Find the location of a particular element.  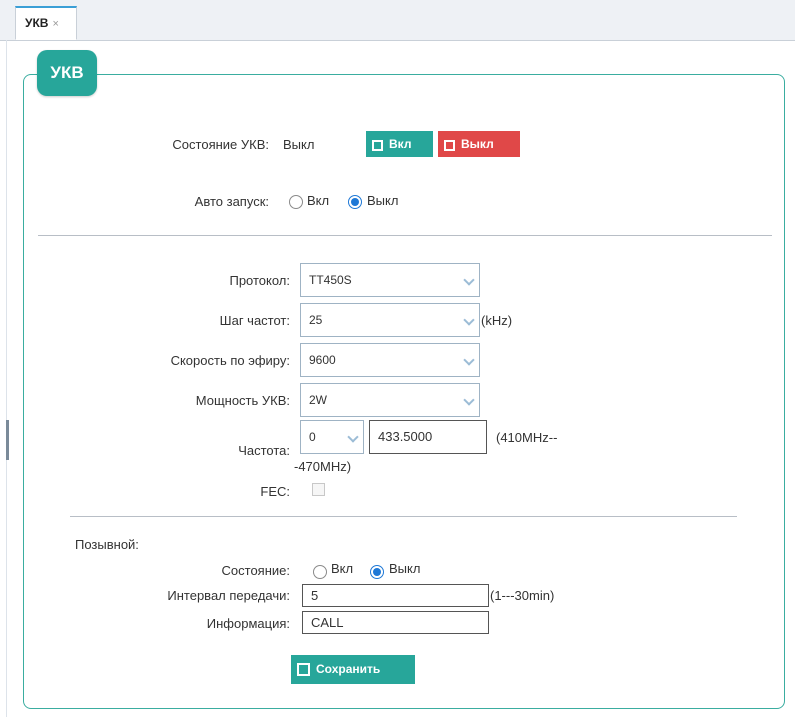

step-label: Шаг частот: is located at coordinates (254, 320).